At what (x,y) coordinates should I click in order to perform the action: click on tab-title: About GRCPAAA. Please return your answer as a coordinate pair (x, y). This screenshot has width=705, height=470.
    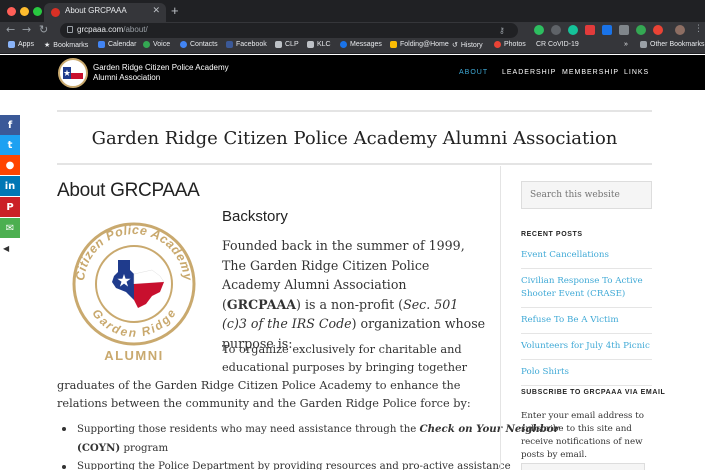
    Looking at the image, I should click on (96, 10).